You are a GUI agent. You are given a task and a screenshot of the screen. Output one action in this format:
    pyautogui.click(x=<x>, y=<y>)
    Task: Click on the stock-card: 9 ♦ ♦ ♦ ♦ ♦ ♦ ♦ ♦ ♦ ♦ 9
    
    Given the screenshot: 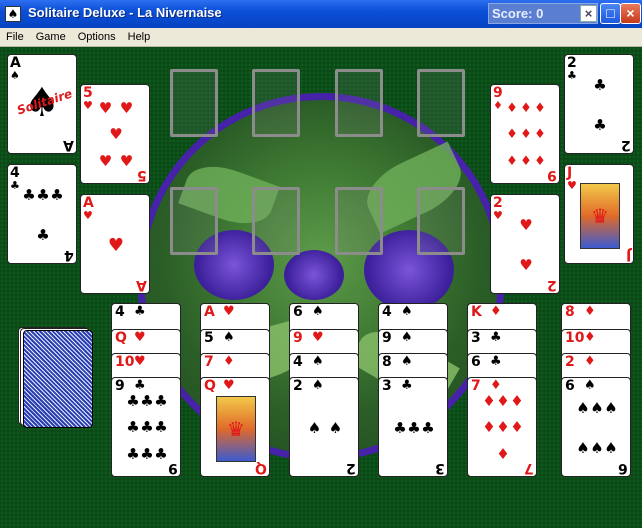 What is the action you would take?
    pyautogui.click(x=525, y=134)
    